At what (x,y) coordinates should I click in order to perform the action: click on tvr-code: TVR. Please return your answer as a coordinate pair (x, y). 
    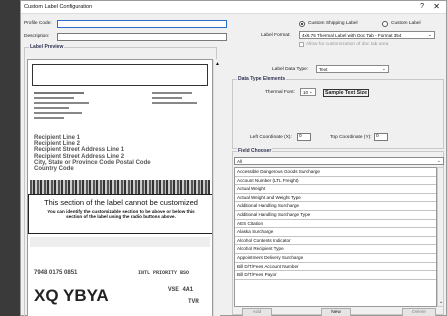
    Looking at the image, I should click on (193, 301).